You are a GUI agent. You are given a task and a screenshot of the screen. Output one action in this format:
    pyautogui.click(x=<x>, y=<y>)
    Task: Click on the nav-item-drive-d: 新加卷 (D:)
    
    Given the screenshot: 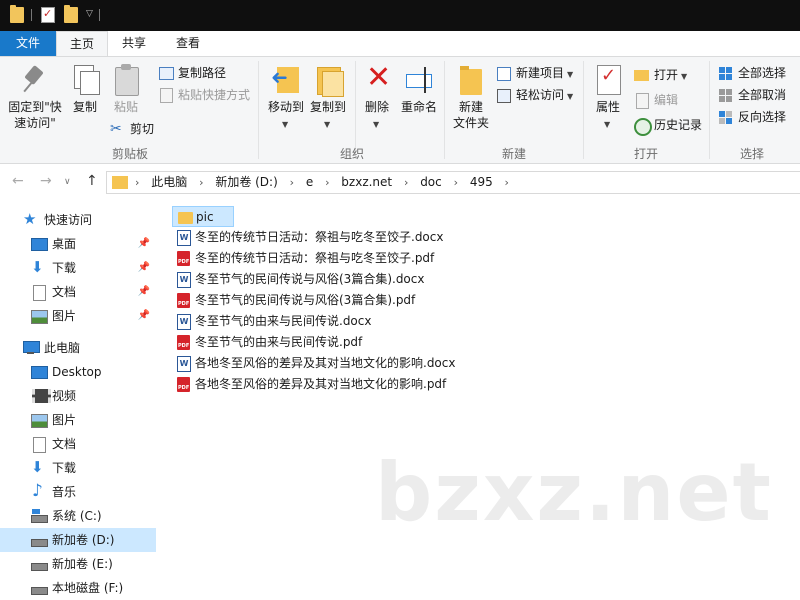 What is the action you would take?
    pyautogui.click(x=78, y=540)
    